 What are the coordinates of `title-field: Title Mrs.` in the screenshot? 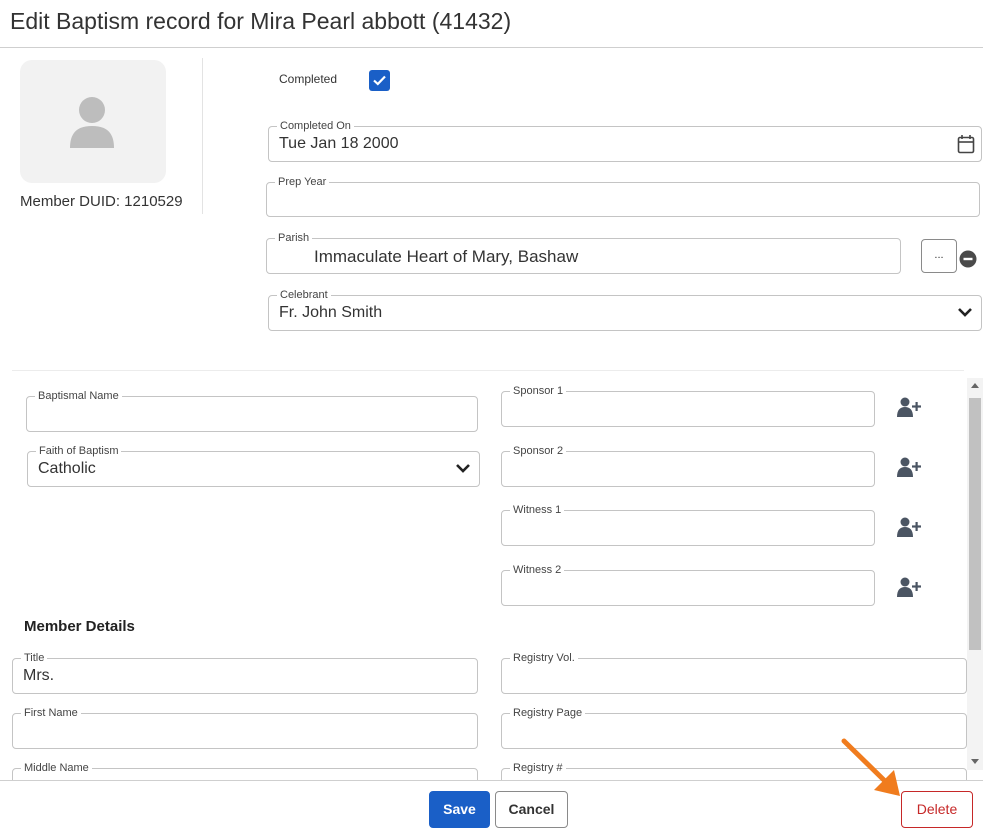 It's located at (245, 672).